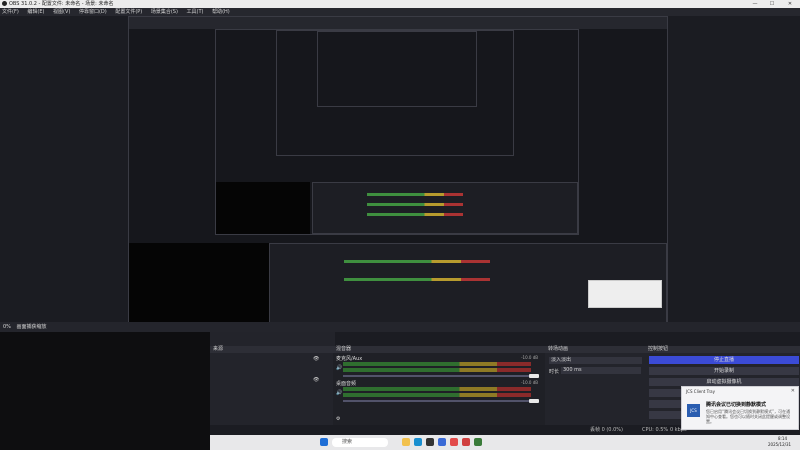 The width and height of the screenshot is (800, 450). What do you see at coordinates (324, 442) in the screenshot?
I see `start-icon` at bounding box center [324, 442].